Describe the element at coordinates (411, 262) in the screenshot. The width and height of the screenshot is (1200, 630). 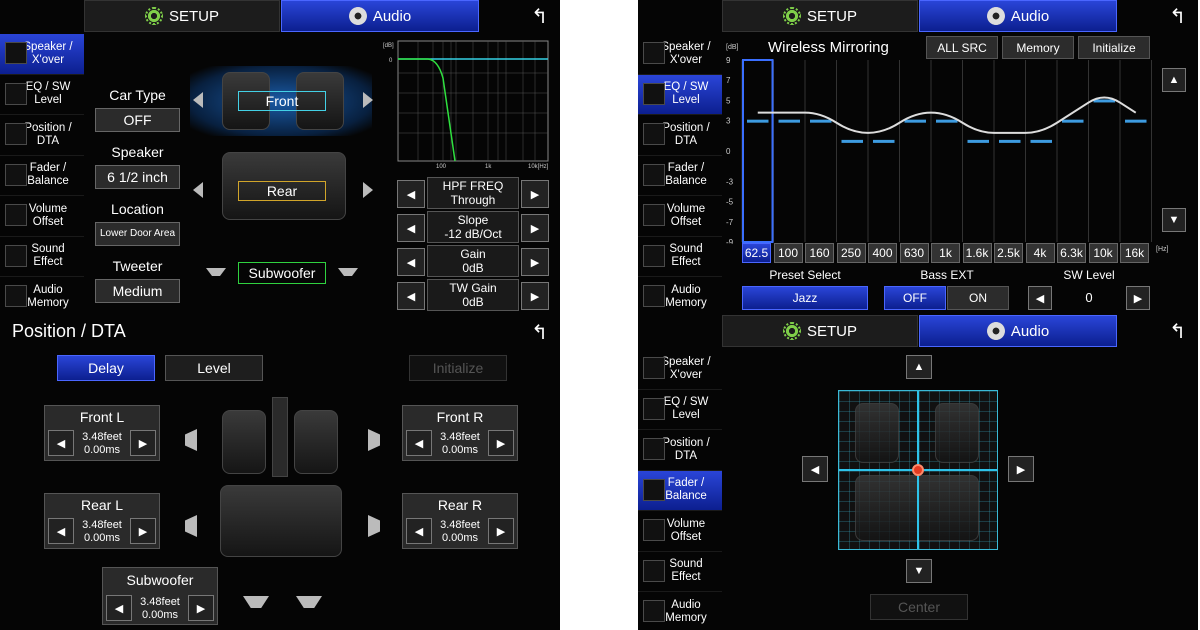
I see `gain-decrease-button: ◀` at that location.